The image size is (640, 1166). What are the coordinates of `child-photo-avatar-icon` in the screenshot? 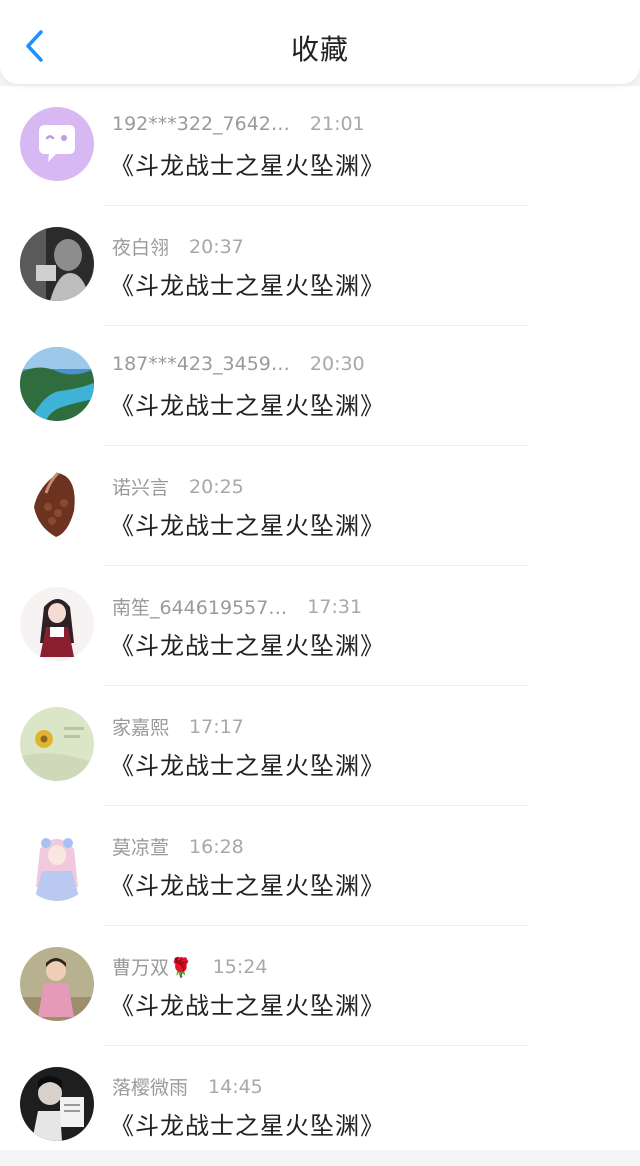 It's located at (57, 984).